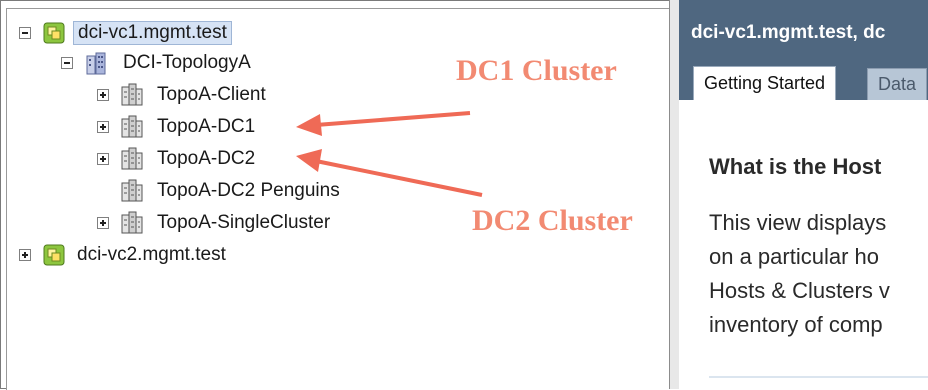  What do you see at coordinates (96, 63) in the screenshot?
I see `datacenter-icon` at bounding box center [96, 63].